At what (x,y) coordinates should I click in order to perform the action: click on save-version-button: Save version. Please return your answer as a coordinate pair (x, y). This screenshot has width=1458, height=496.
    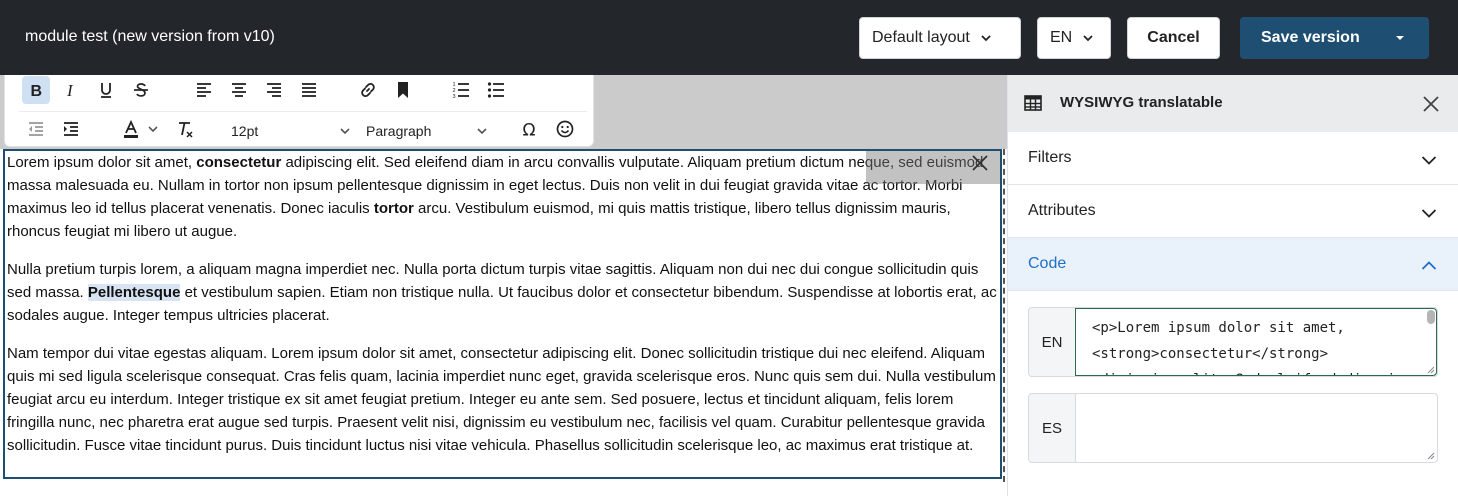
    Looking at the image, I should click on (1334, 38).